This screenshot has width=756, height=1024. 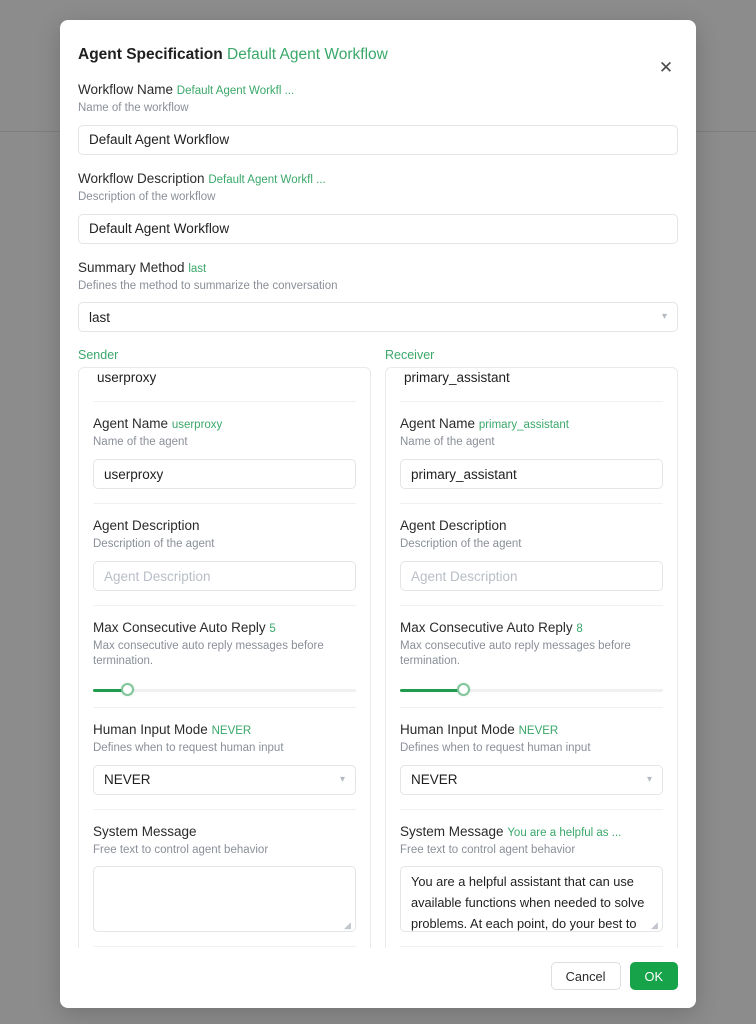 I want to click on receiver-human-input-mode-label-text: Human Input Mode, so click(x=457, y=729).